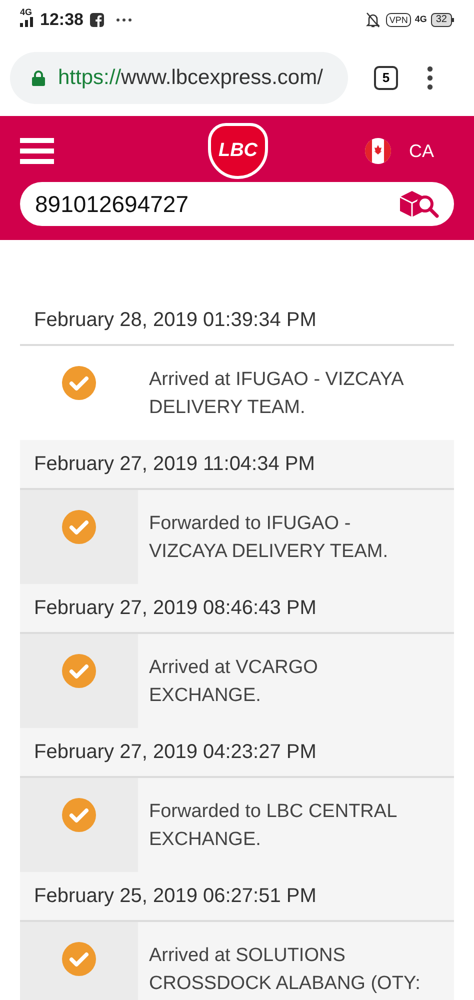 The width and height of the screenshot is (474, 1000). I want to click on data-label: 4G, so click(420, 19).